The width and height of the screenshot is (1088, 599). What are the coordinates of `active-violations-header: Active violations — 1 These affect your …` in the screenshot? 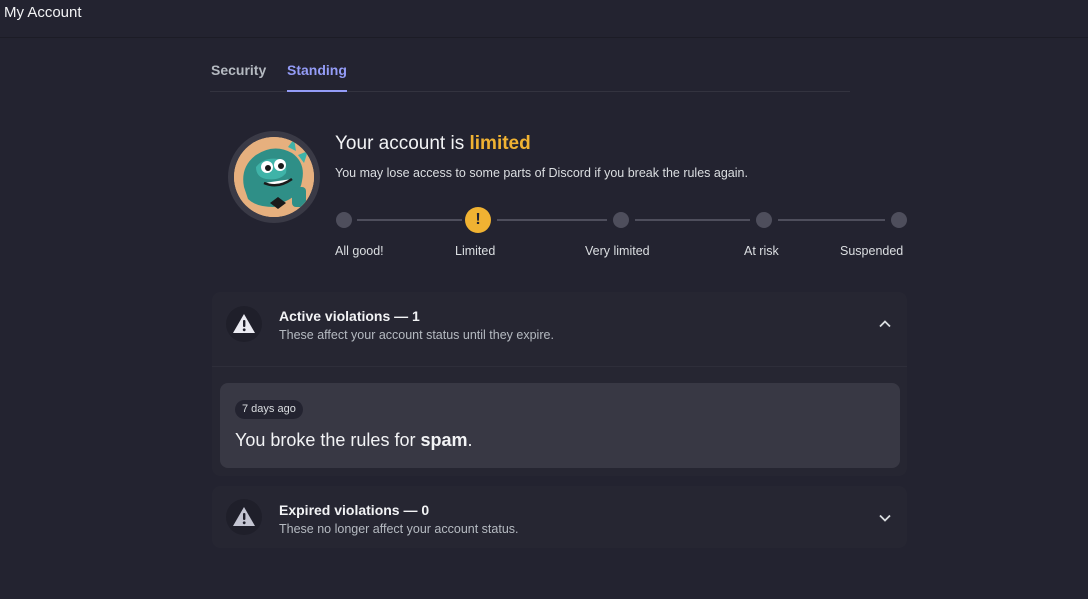 It's located at (559, 329).